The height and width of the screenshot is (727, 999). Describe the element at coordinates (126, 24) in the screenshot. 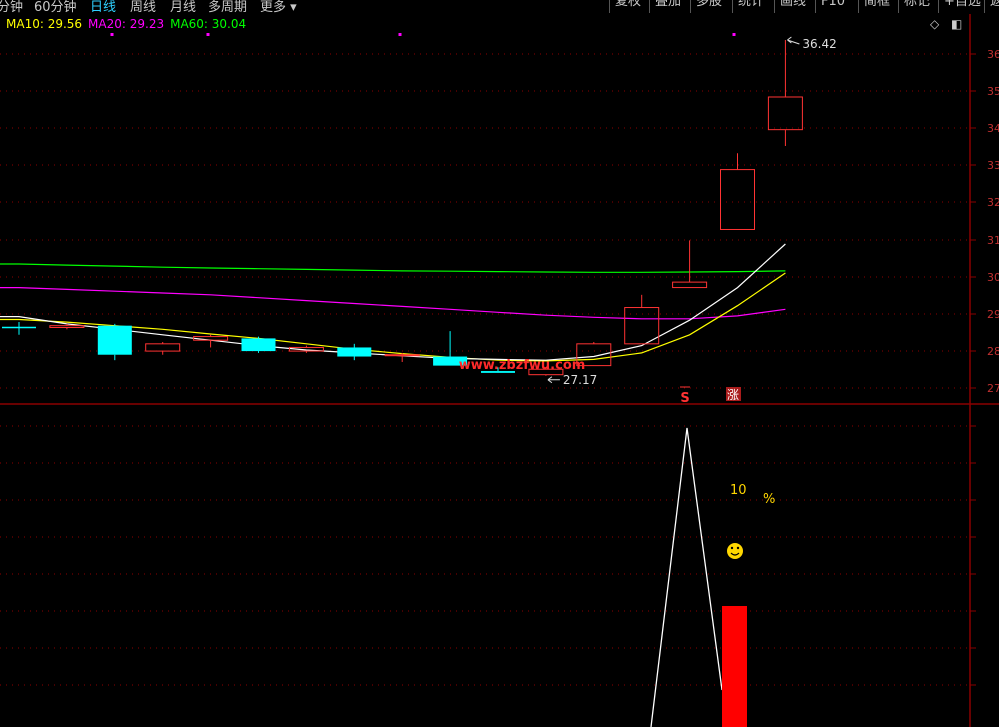

I see `ma-legend-item-1: MA20: 29.23` at that location.